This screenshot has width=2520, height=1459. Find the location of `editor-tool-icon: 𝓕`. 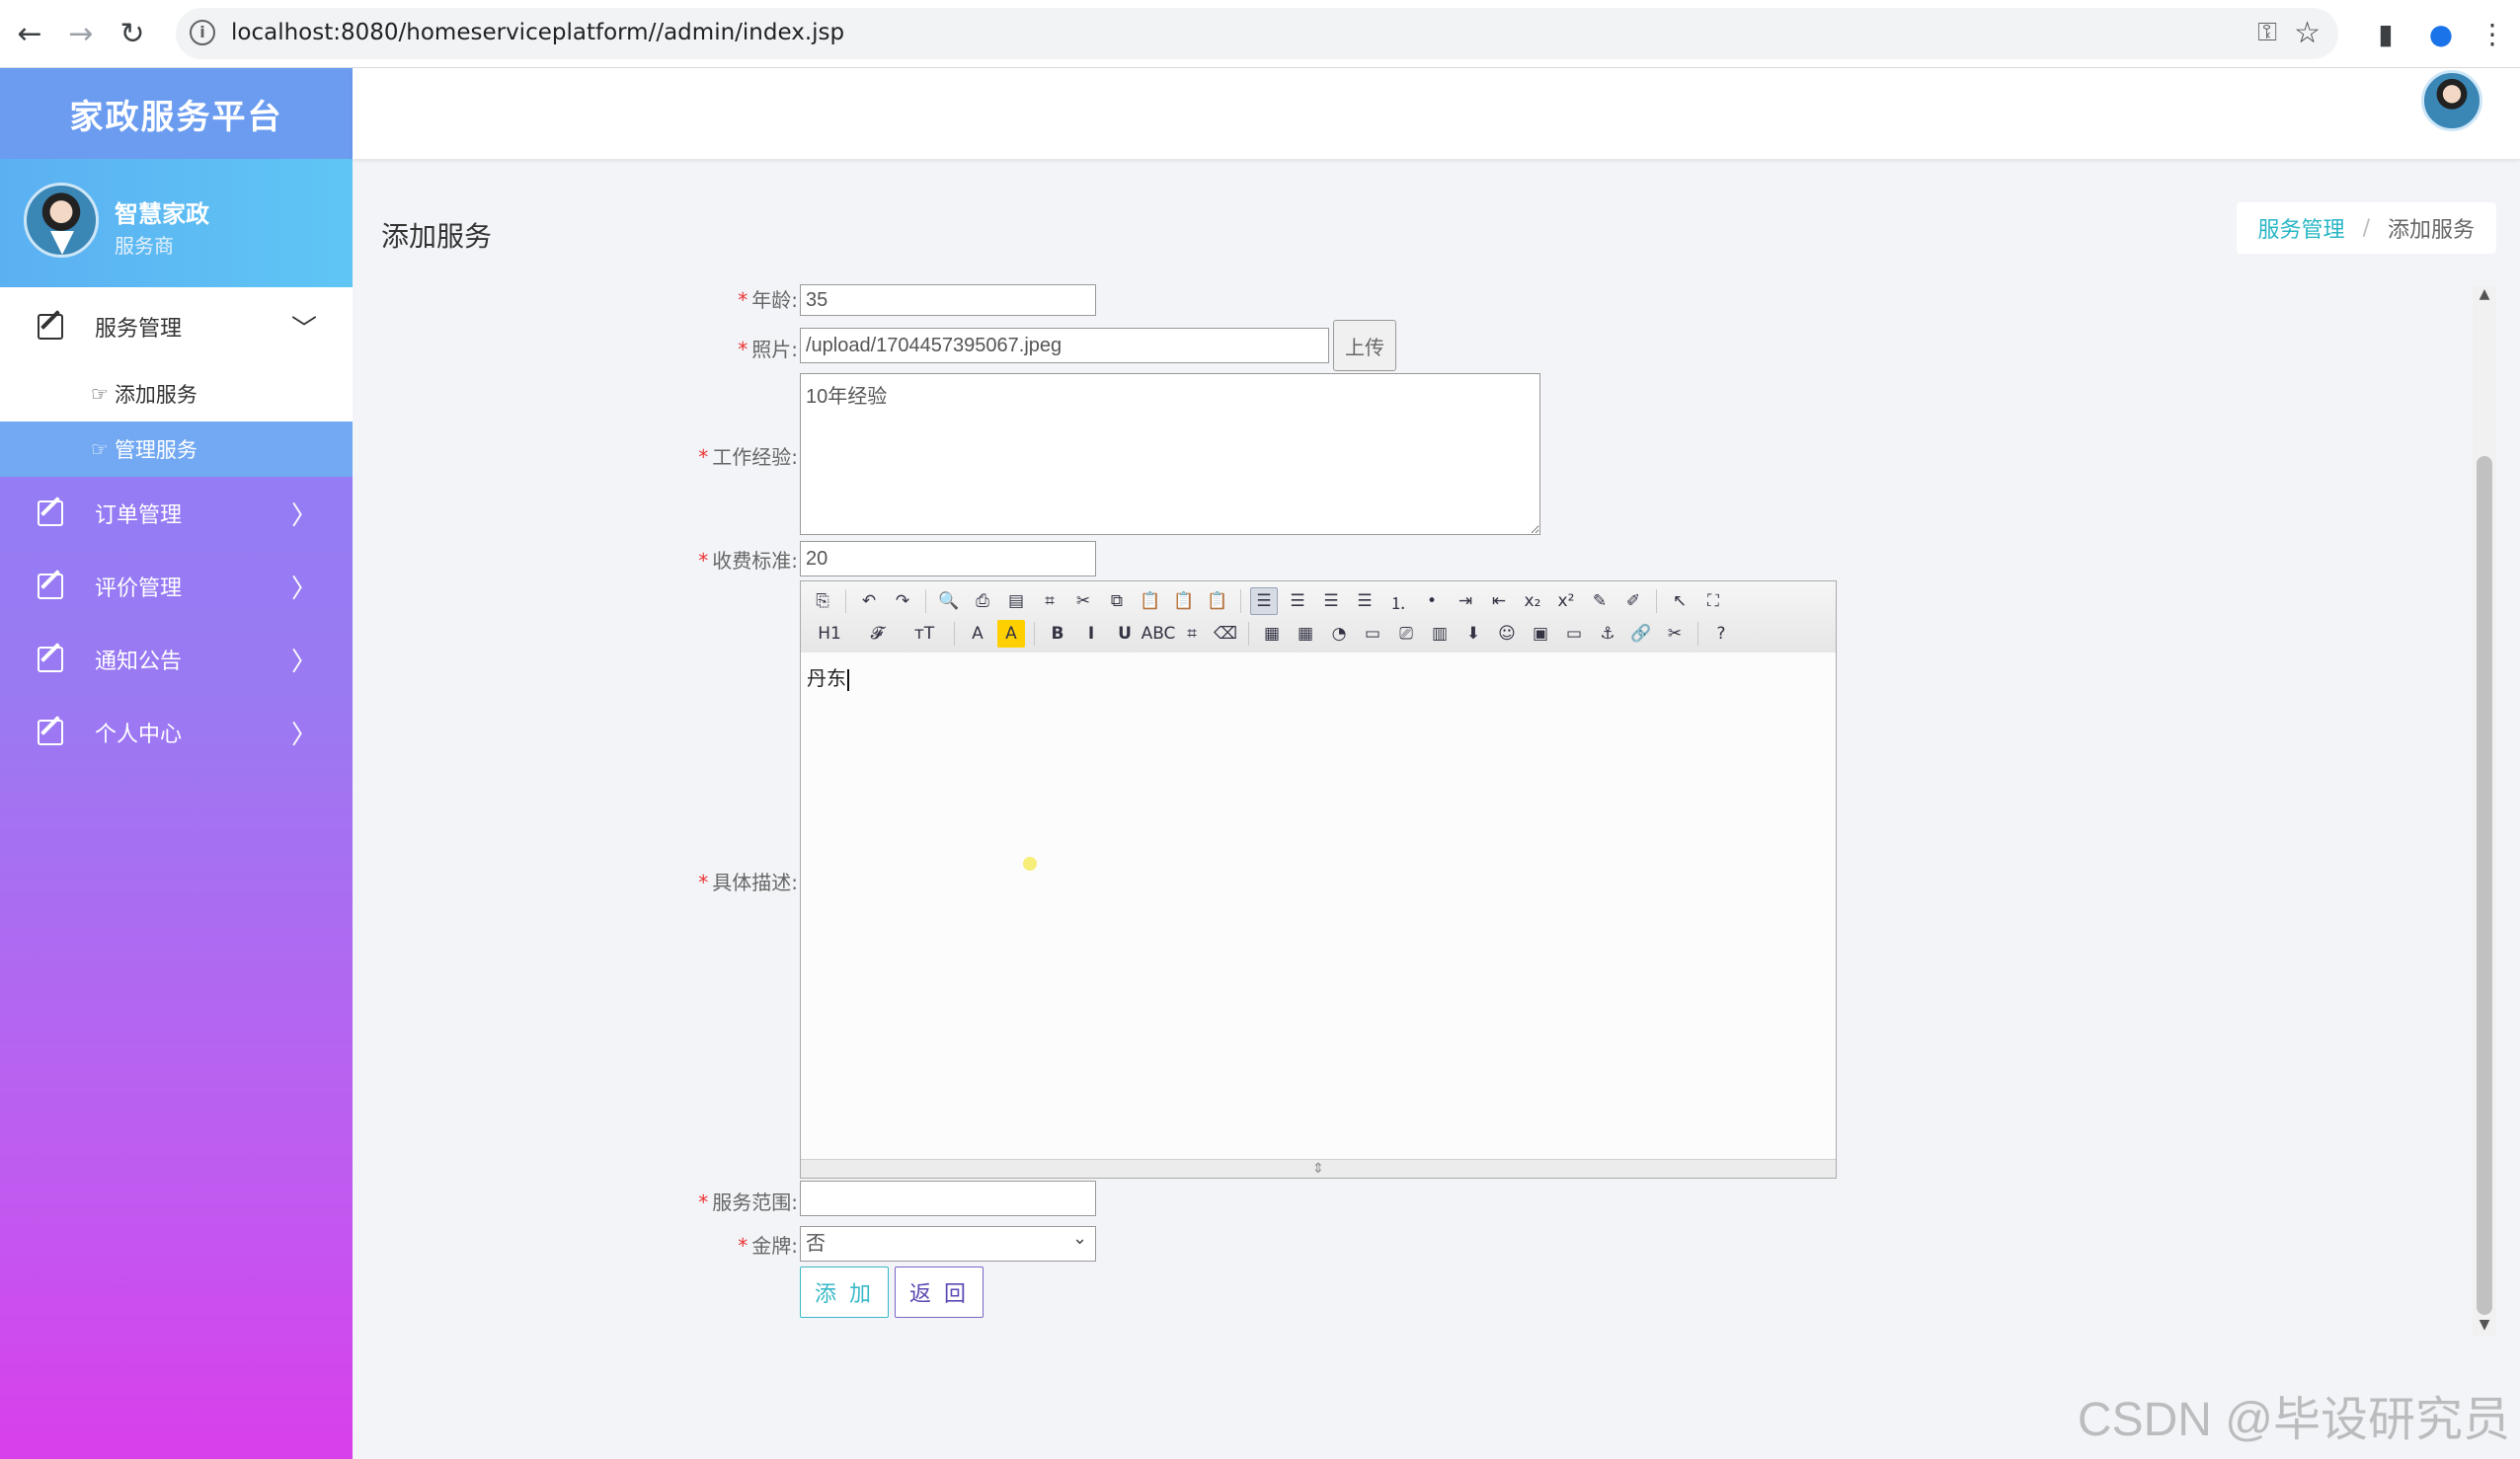

editor-tool-icon: 𝓕 is located at coordinates (877, 634).